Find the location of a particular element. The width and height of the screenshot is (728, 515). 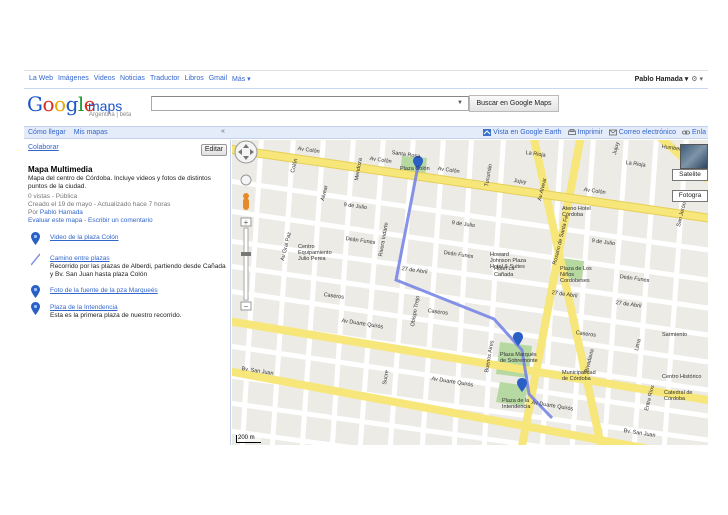

map-scale: 200 m is located at coordinates (248, 439).